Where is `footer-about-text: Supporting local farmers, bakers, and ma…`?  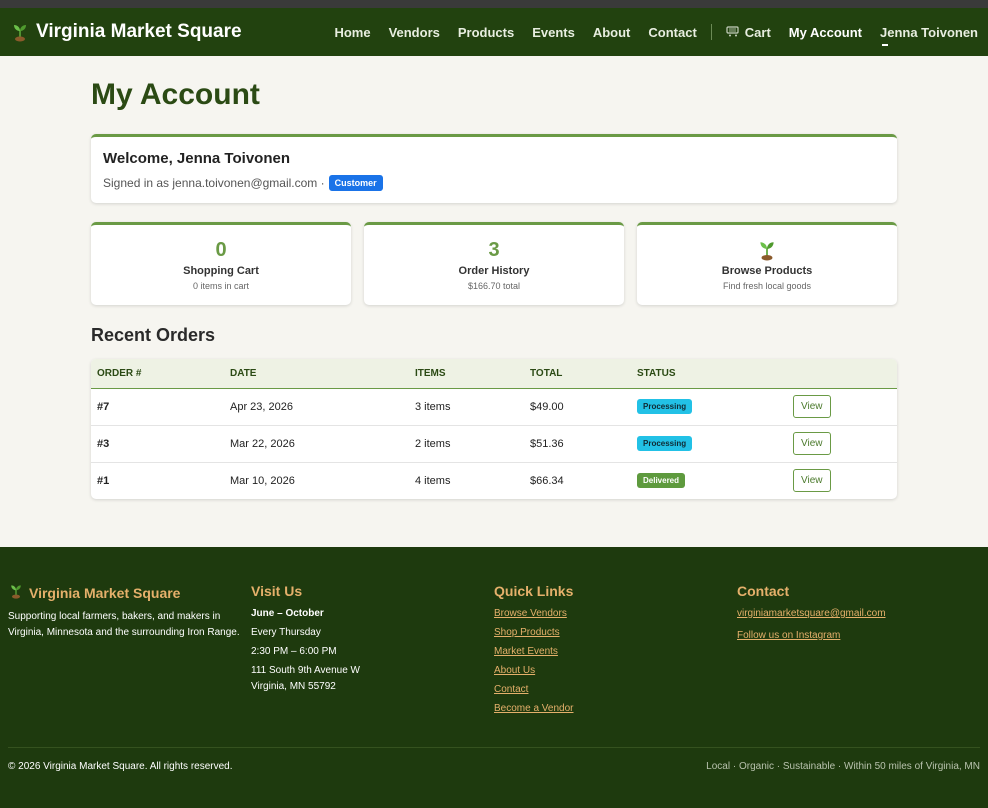
footer-about-text: Supporting local farmers, bakers, and ma… is located at coordinates (124, 624).